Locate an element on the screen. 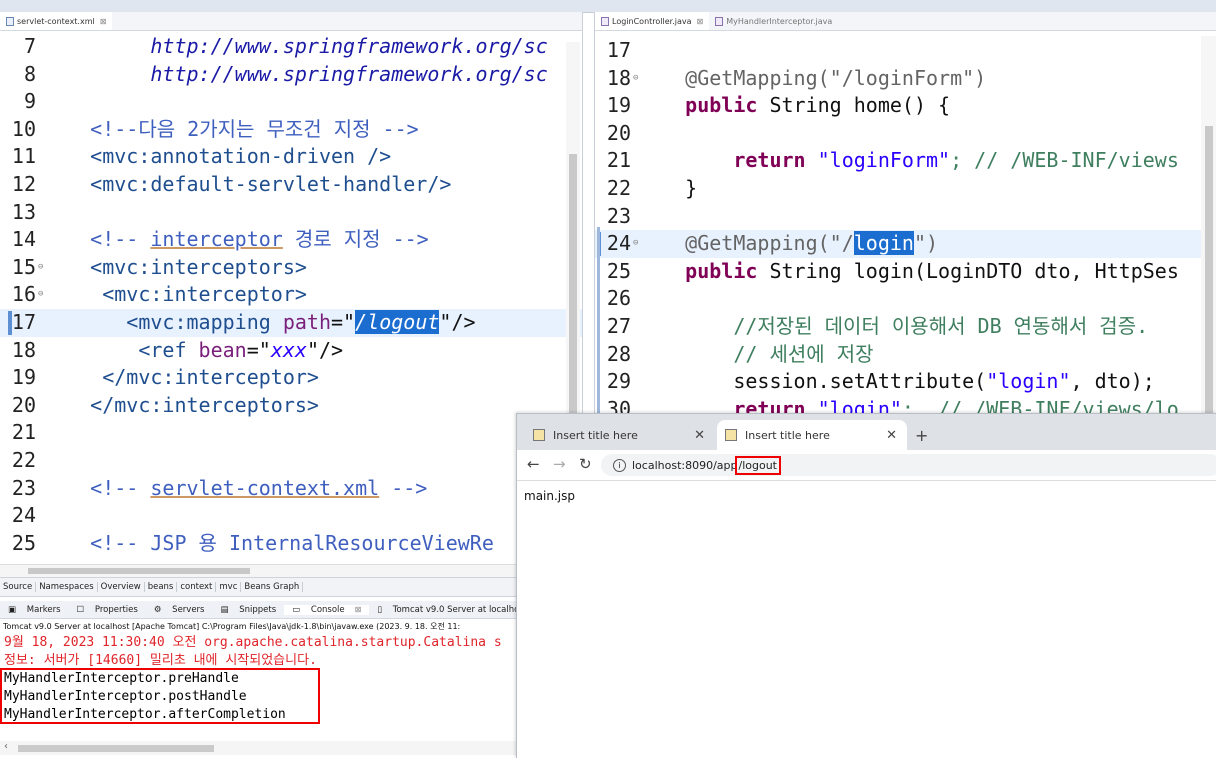  tab-namespaces: Namespaces is located at coordinates (67, 587).